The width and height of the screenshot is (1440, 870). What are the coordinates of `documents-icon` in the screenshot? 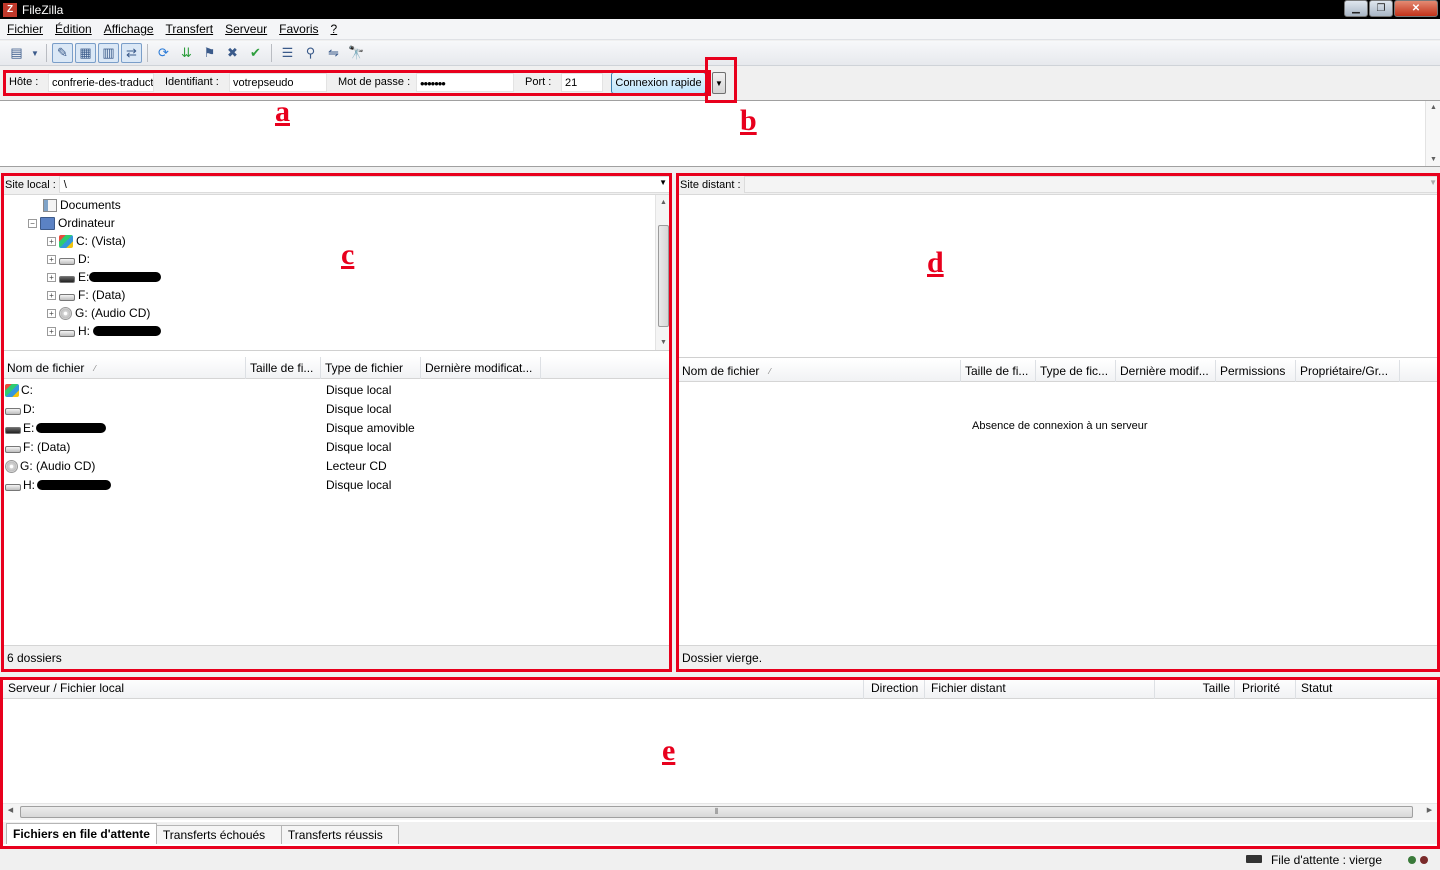 It's located at (50, 205).